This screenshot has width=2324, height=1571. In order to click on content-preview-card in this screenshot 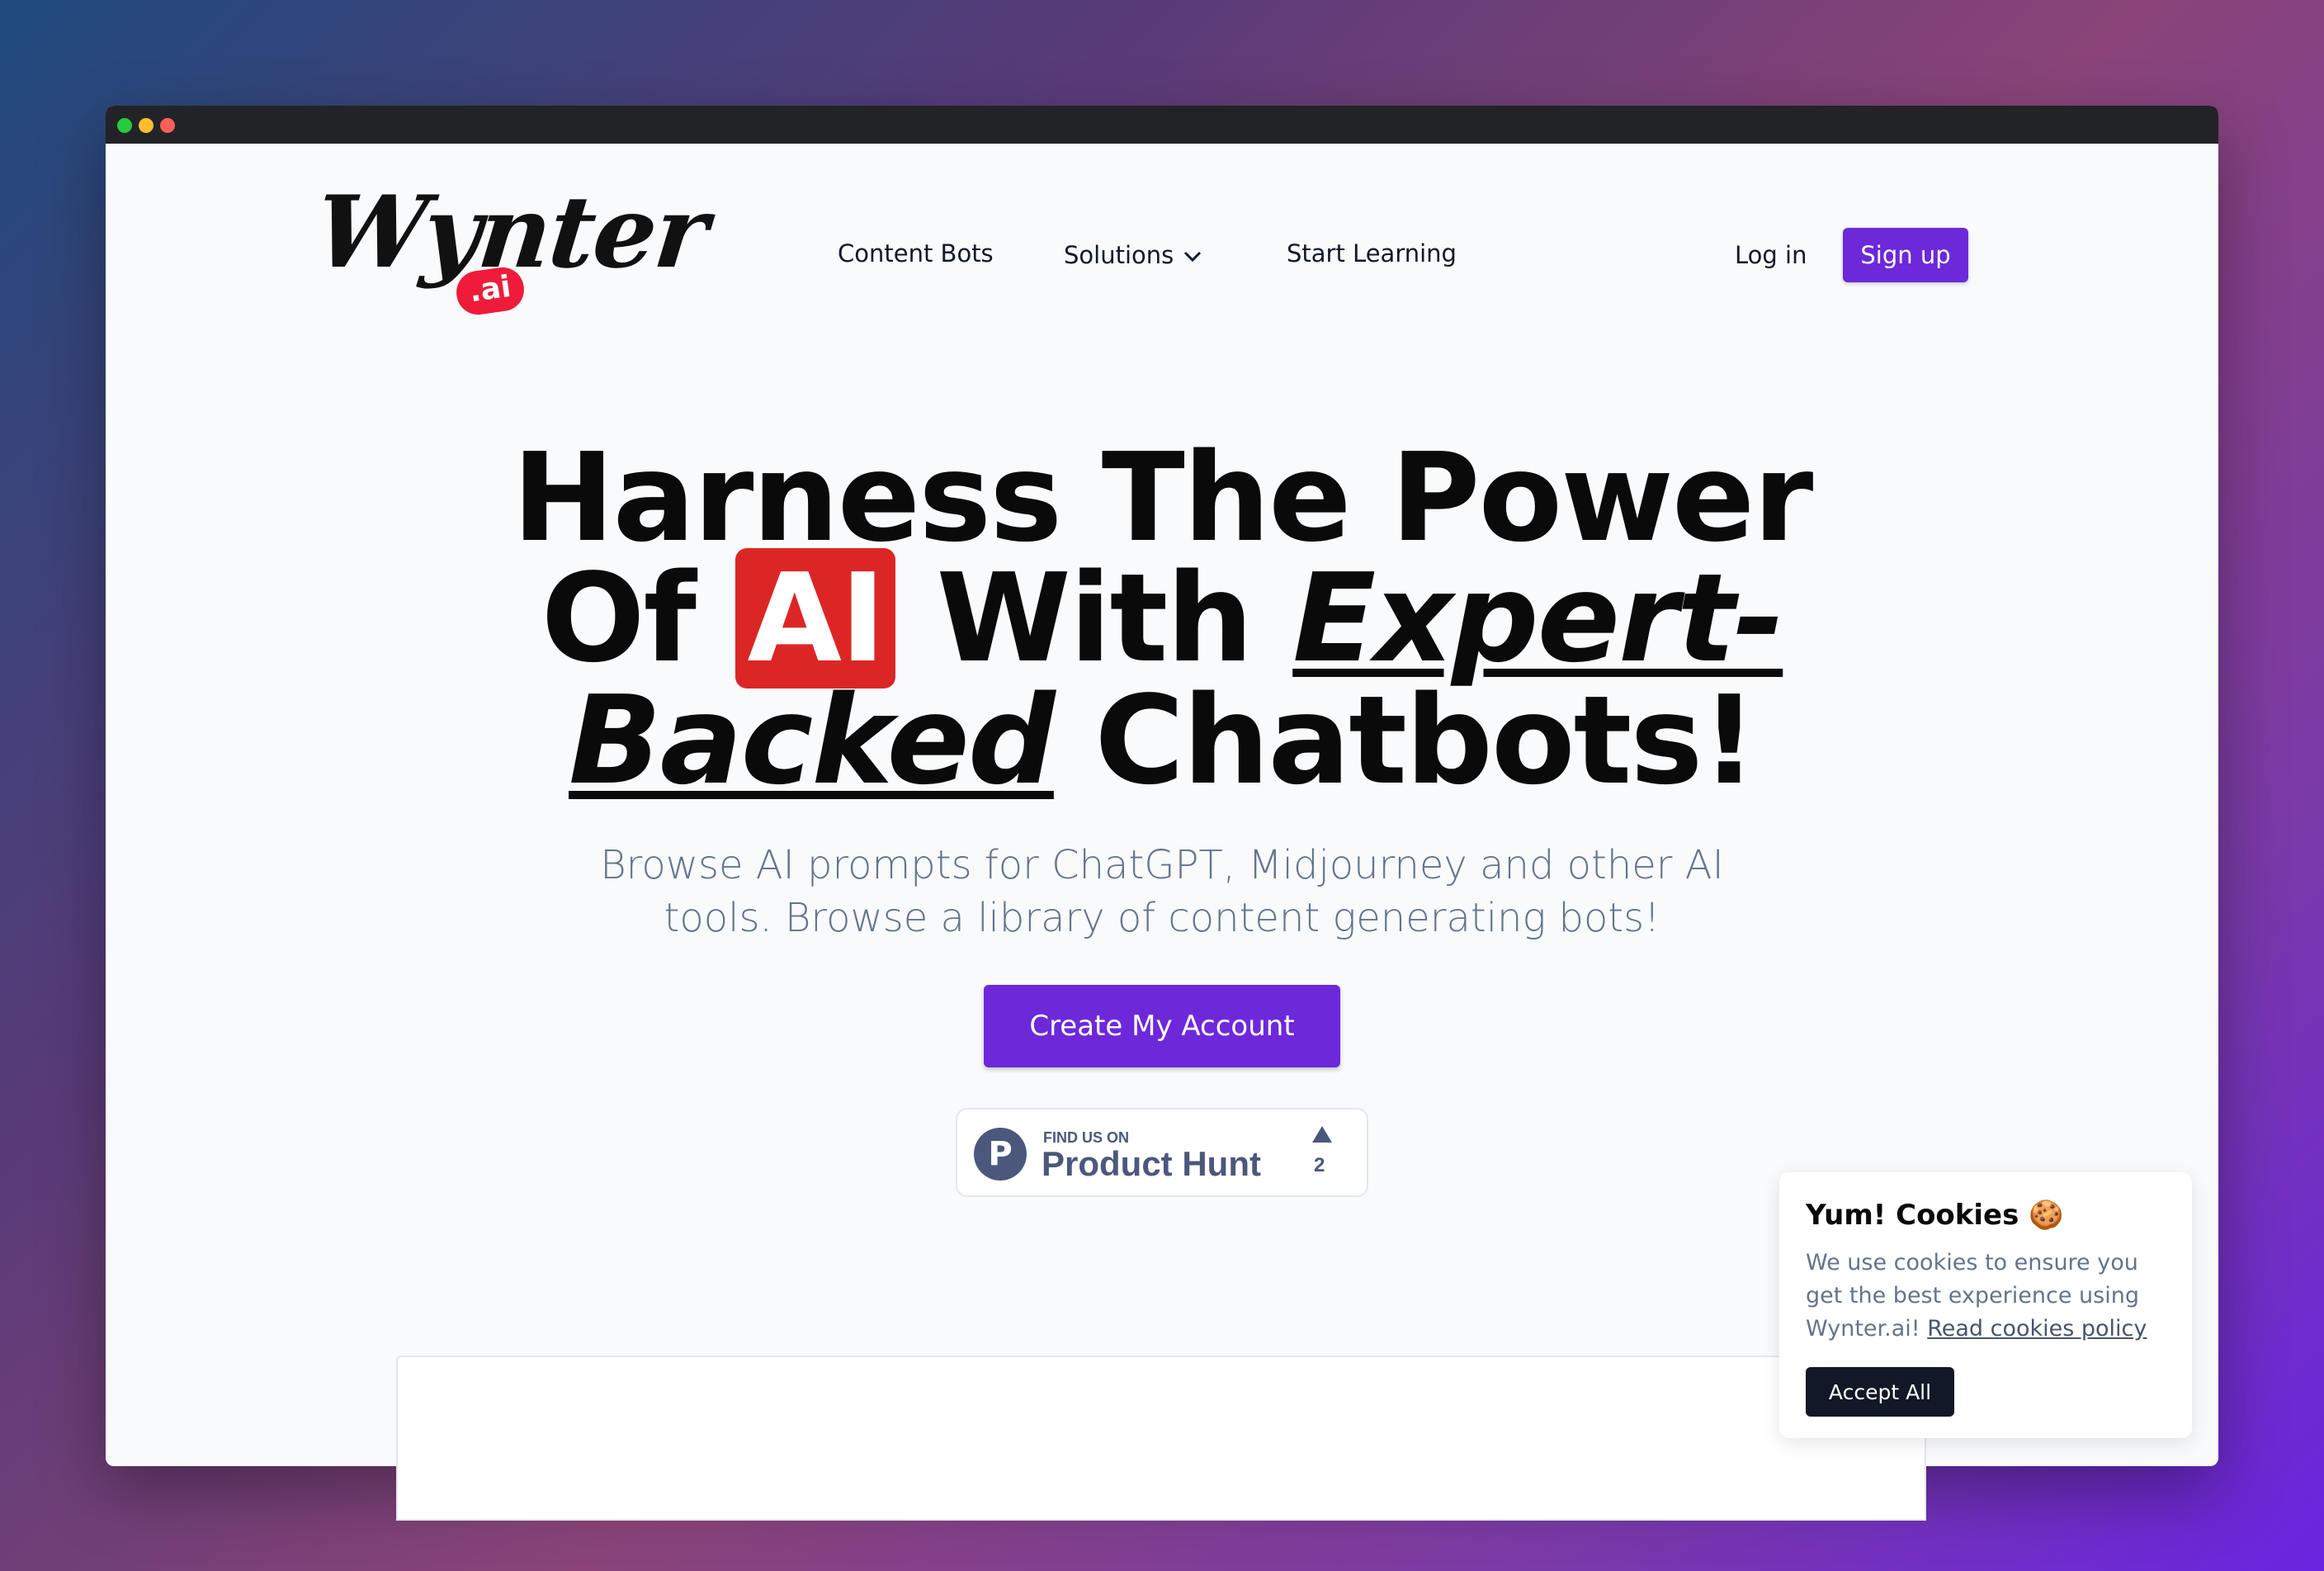, I will do `click(1161, 1438)`.